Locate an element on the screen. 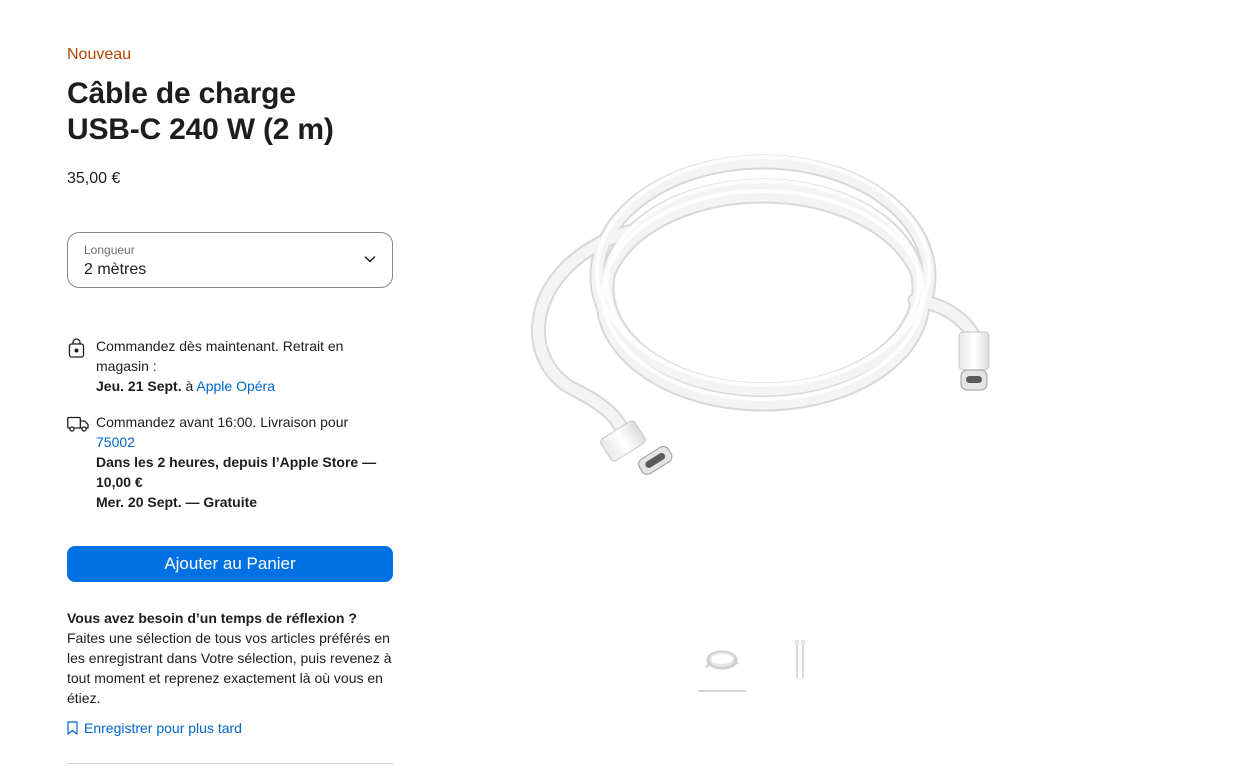  save-for-later-link: Enregistrer pour plus tard is located at coordinates (230, 728).